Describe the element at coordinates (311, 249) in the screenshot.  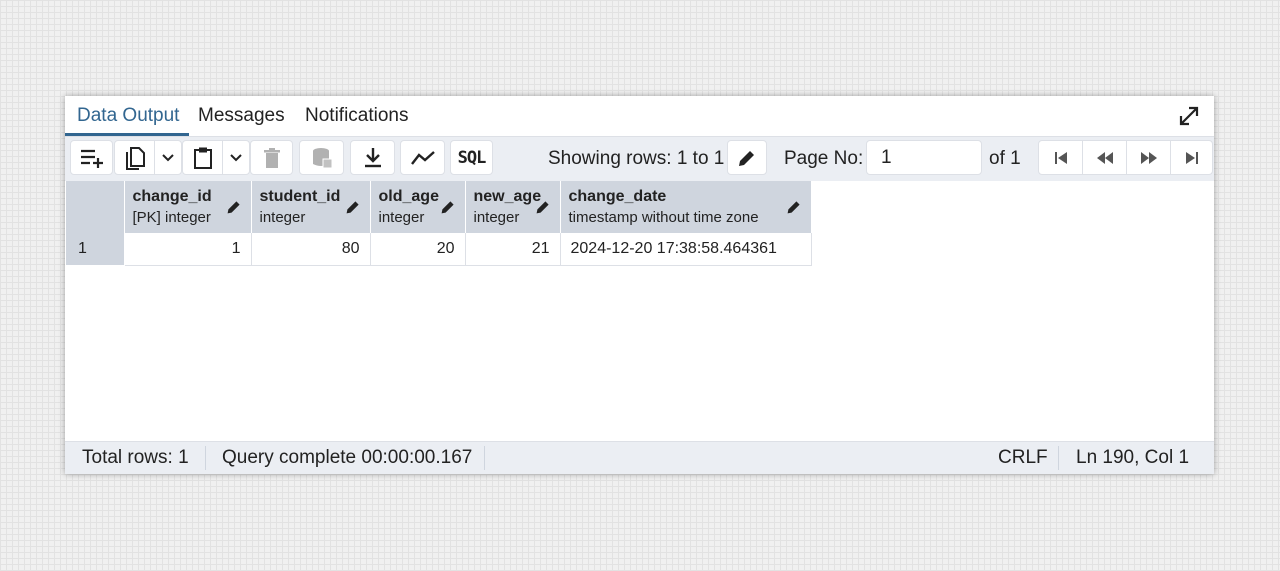
I see `table-cell: 80` at that location.